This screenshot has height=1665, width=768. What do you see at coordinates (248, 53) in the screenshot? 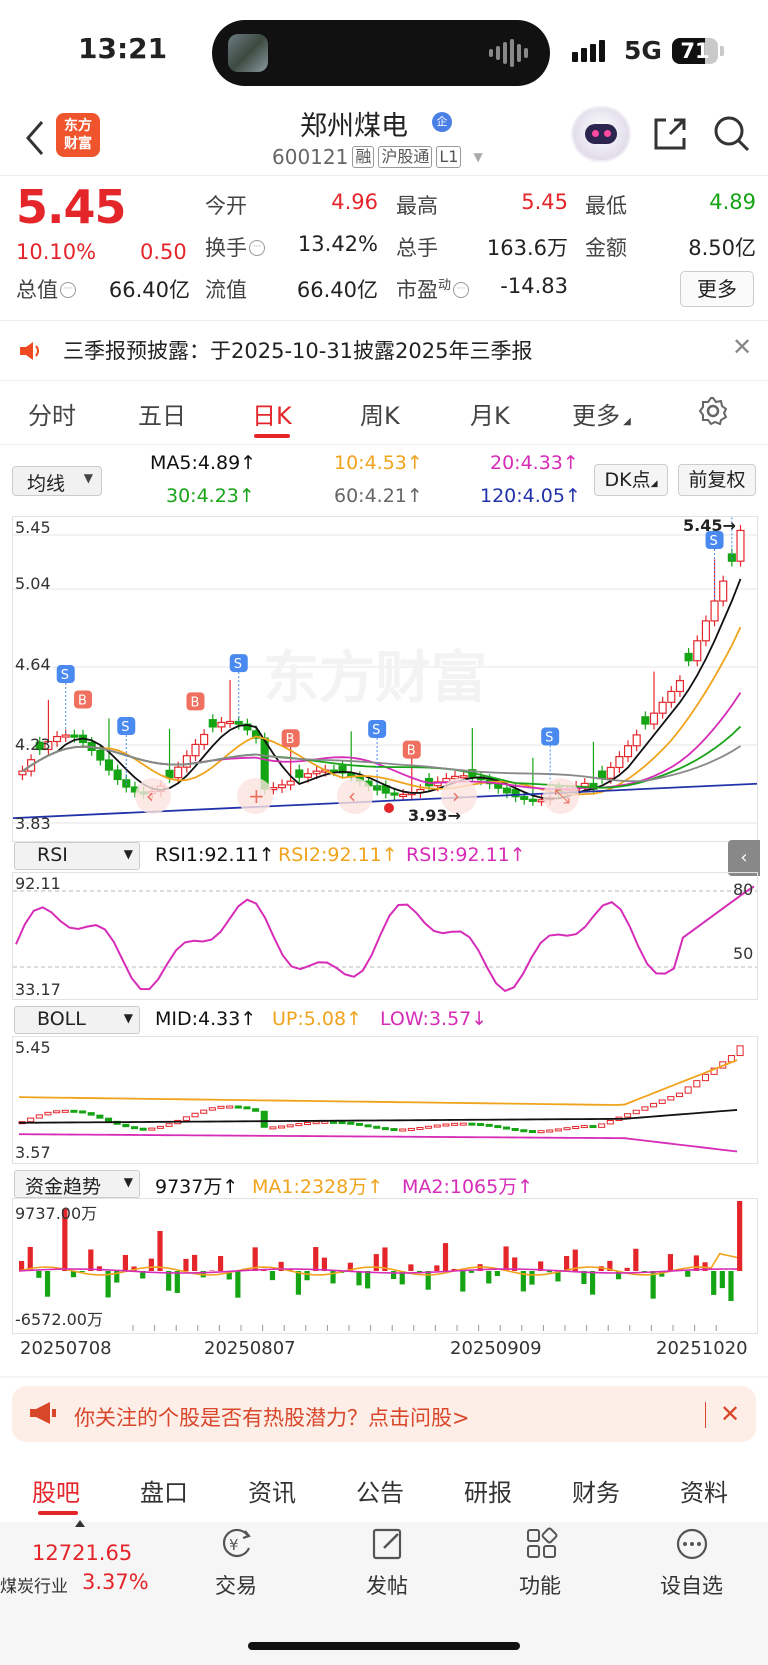
I see `media-thumbnail` at bounding box center [248, 53].